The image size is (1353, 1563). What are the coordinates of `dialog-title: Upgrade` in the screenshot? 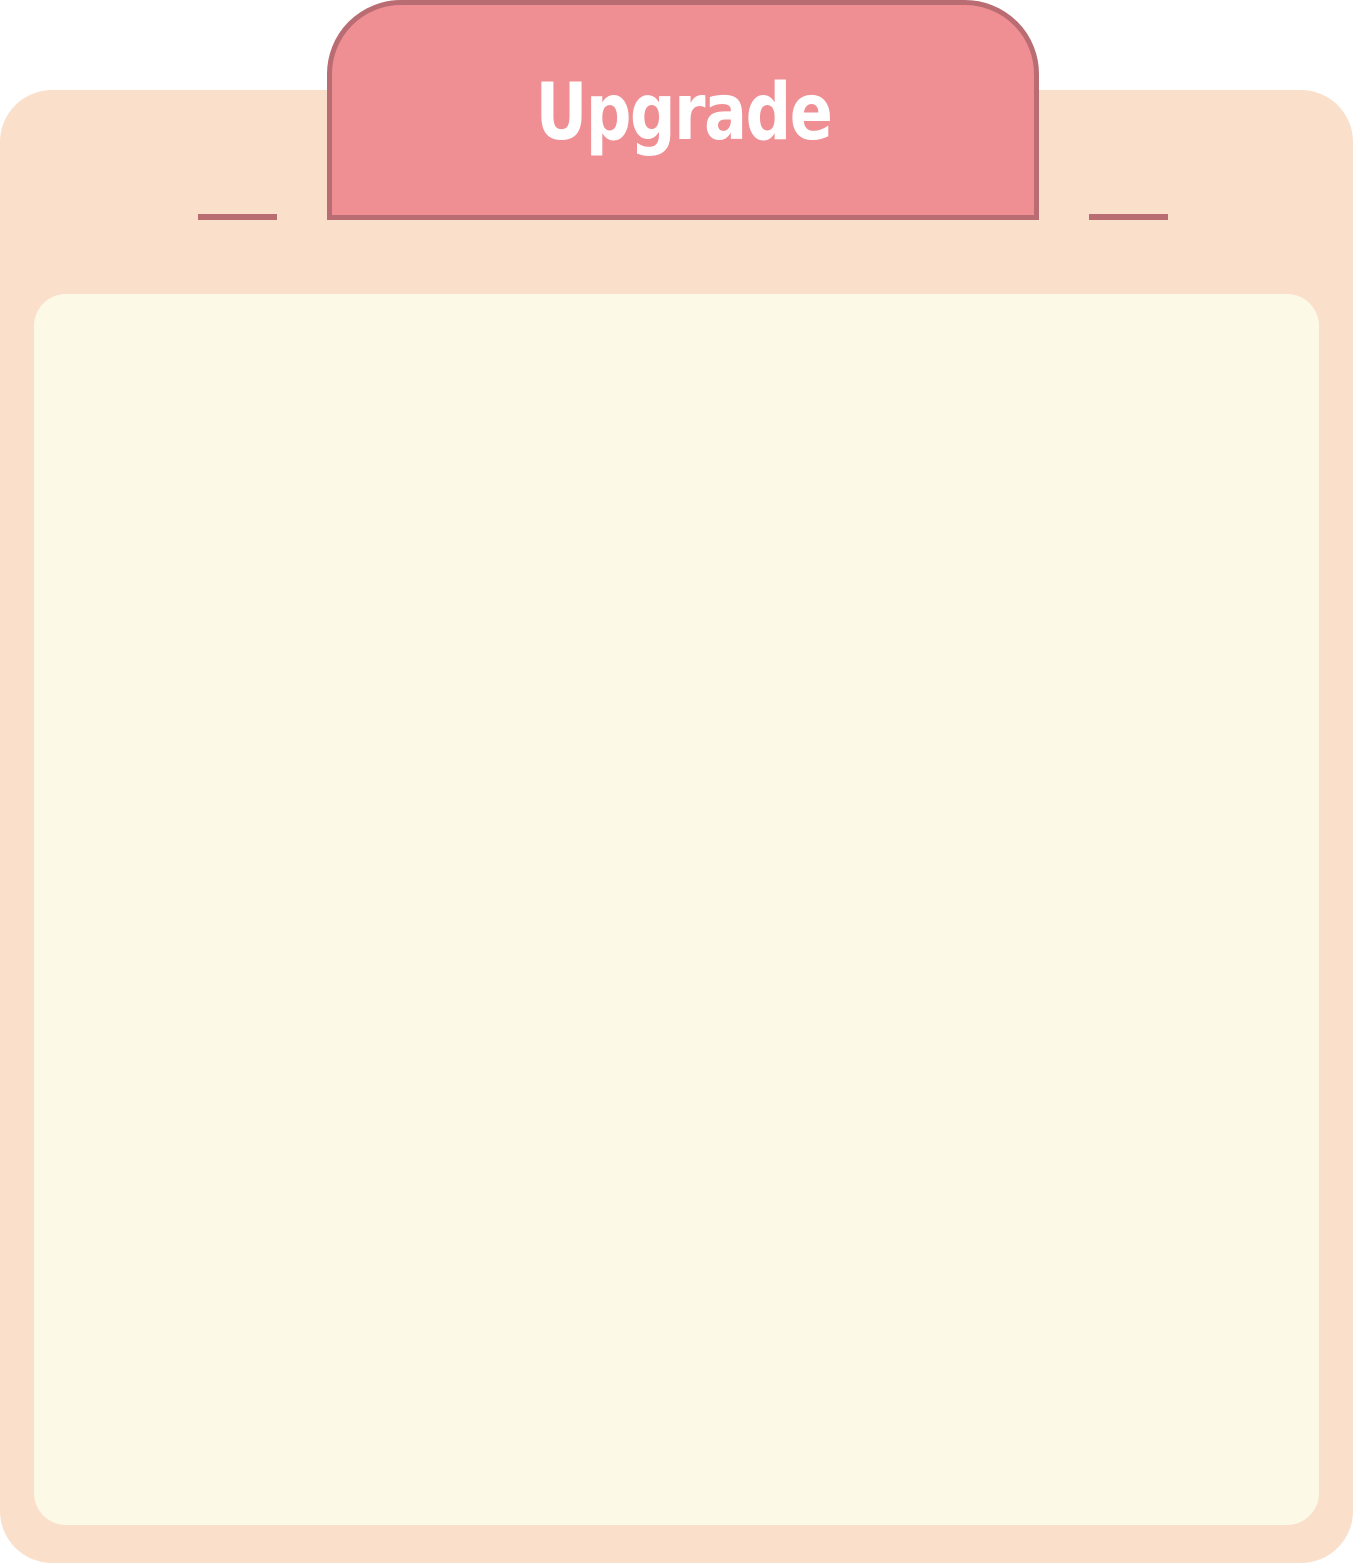 It's located at (684, 113).